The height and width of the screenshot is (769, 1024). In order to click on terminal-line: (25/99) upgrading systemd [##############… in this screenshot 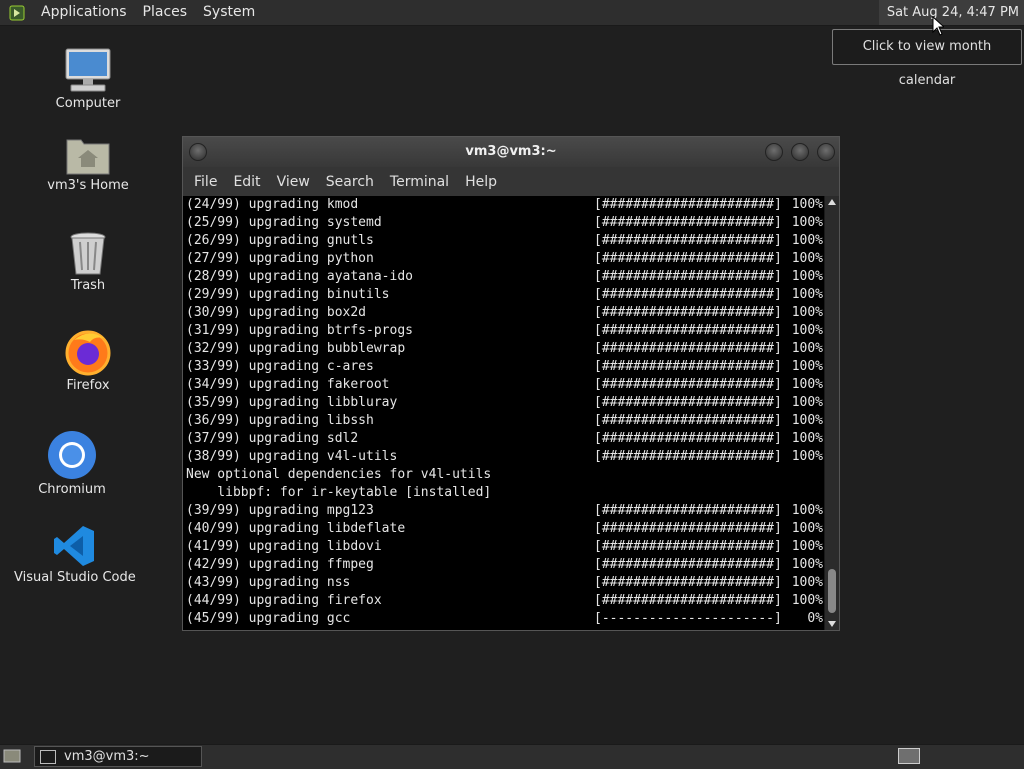, I will do `click(504, 223)`.